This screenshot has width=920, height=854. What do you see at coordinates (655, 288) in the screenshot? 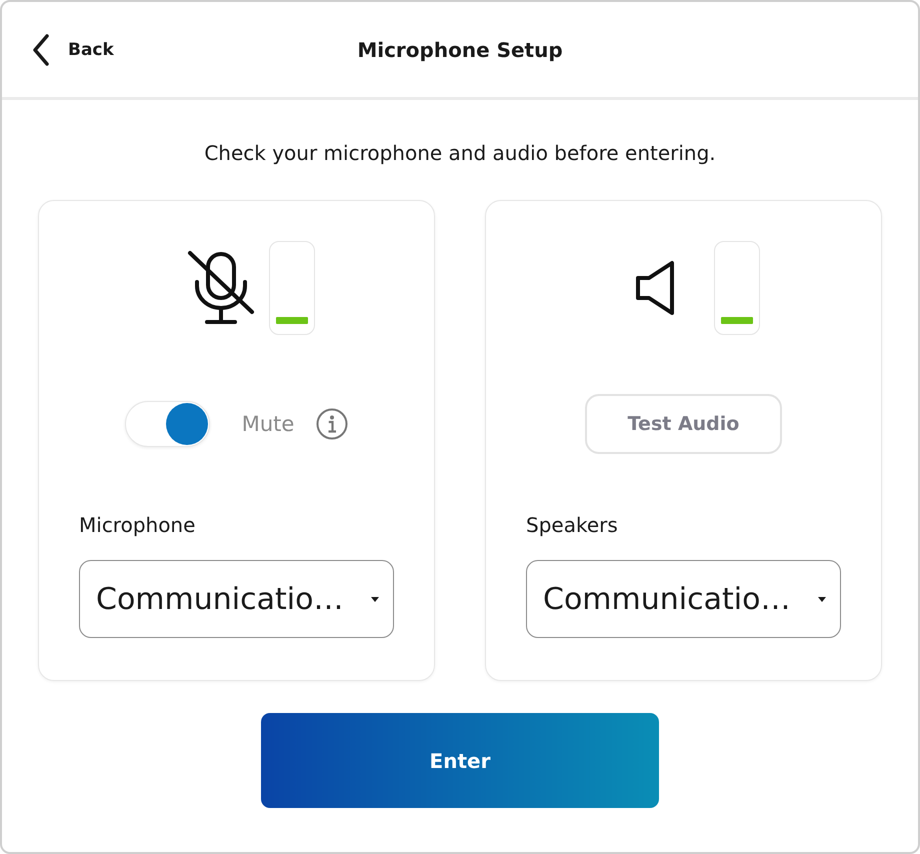
I see `speaker-icon` at bounding box center [655, 288].